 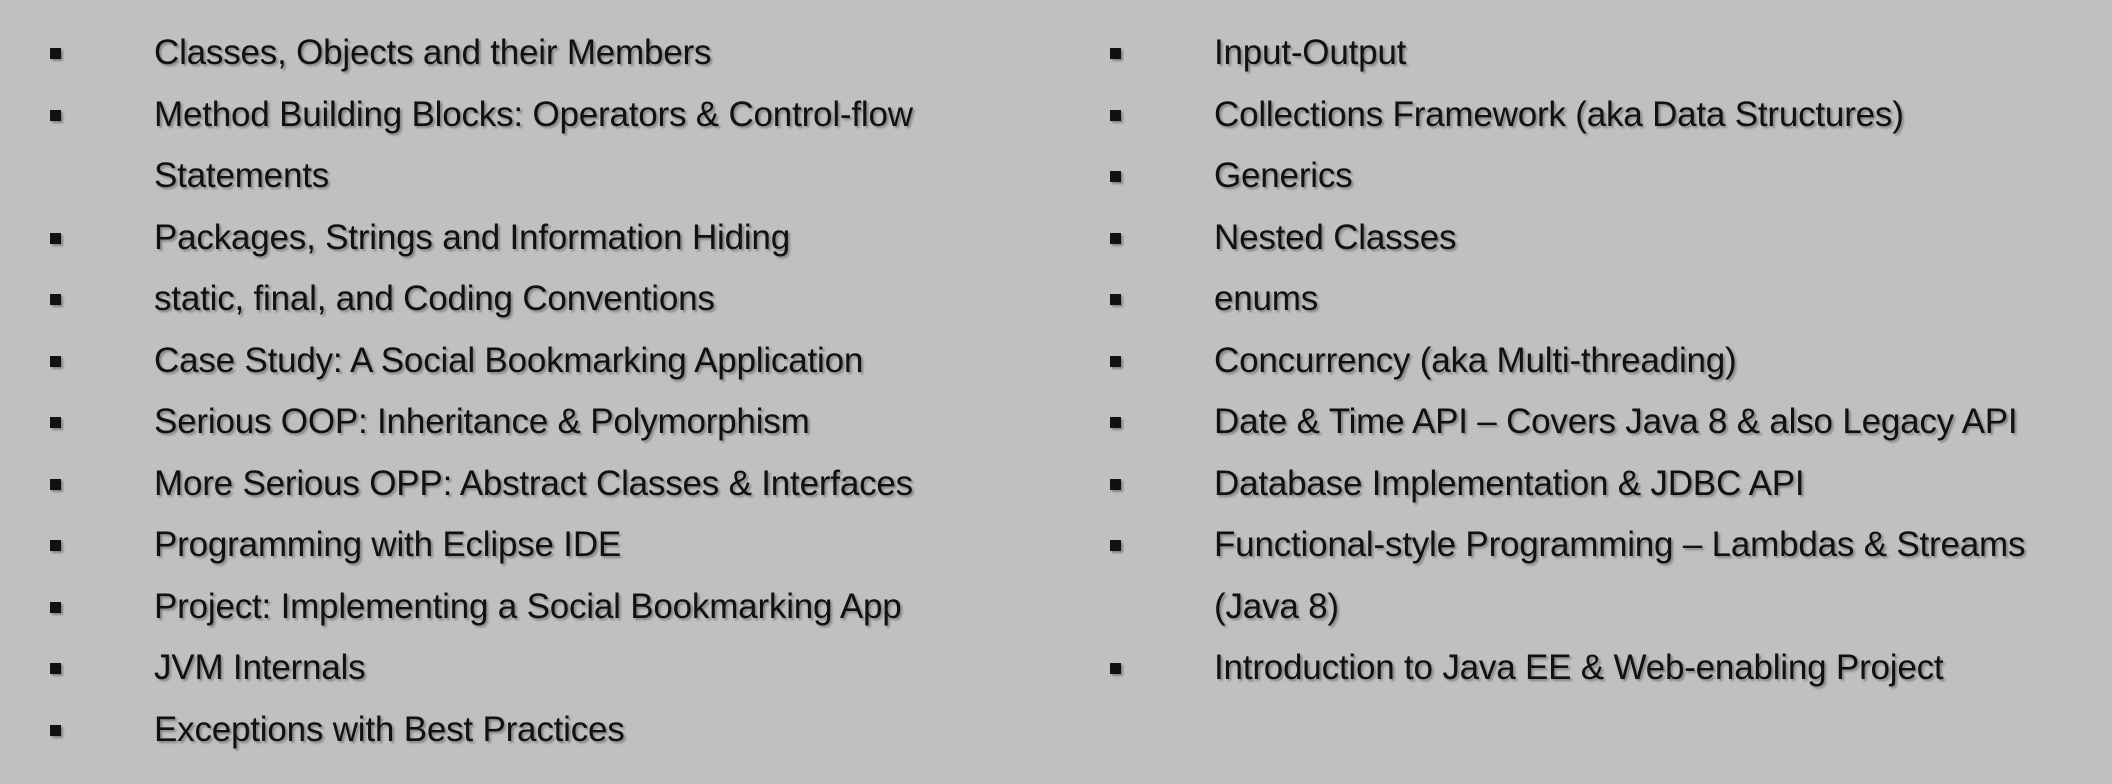 I want to click on list-item: Serious OOP: Inheritance & Polymorphism, so click(x=554, y=422).